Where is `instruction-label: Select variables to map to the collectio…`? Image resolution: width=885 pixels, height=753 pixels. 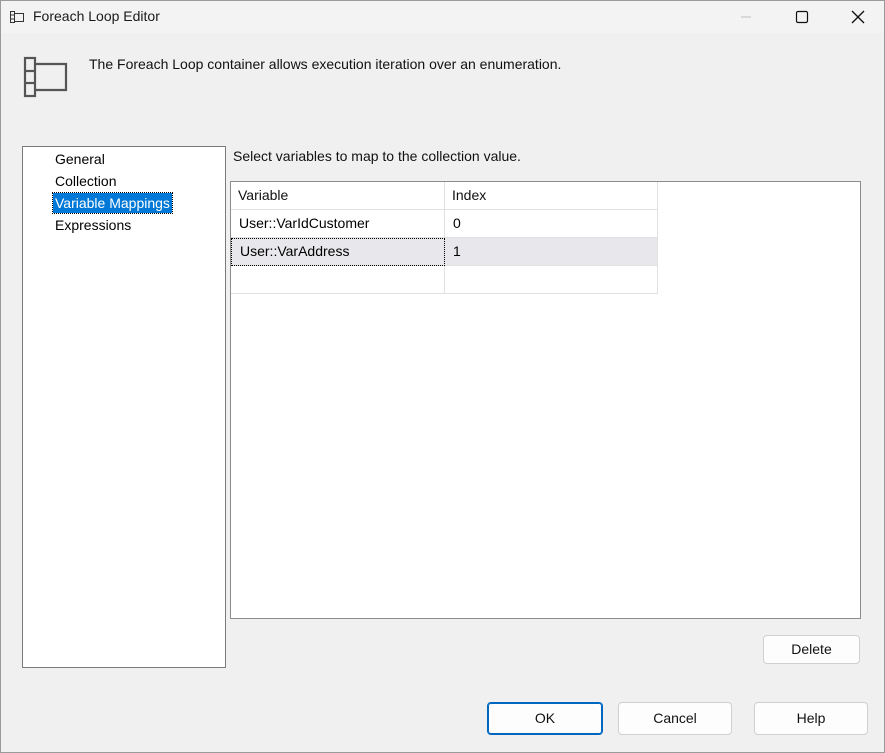
instruction-label: Select variables to map to the collectio… is located at coordinates (377, 156).